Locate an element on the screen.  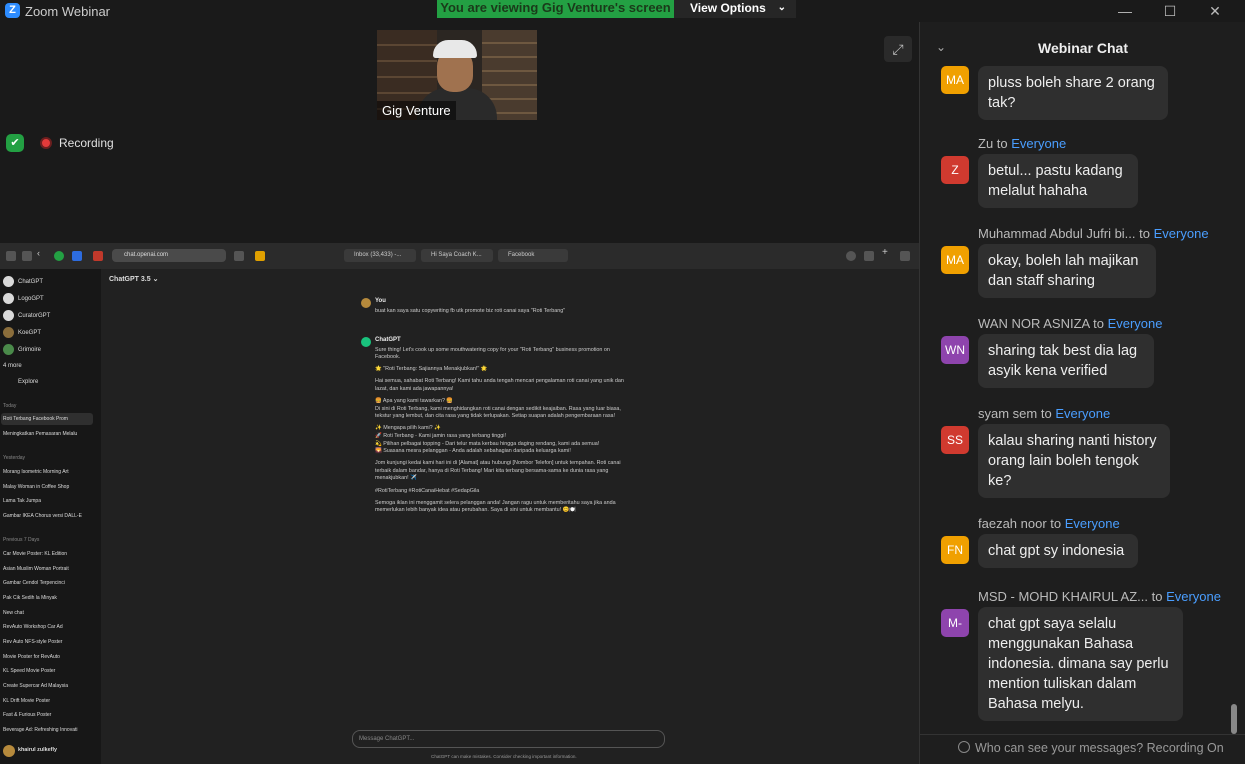
more-gpts-link: 4 more is located at coordinates (12, 366).